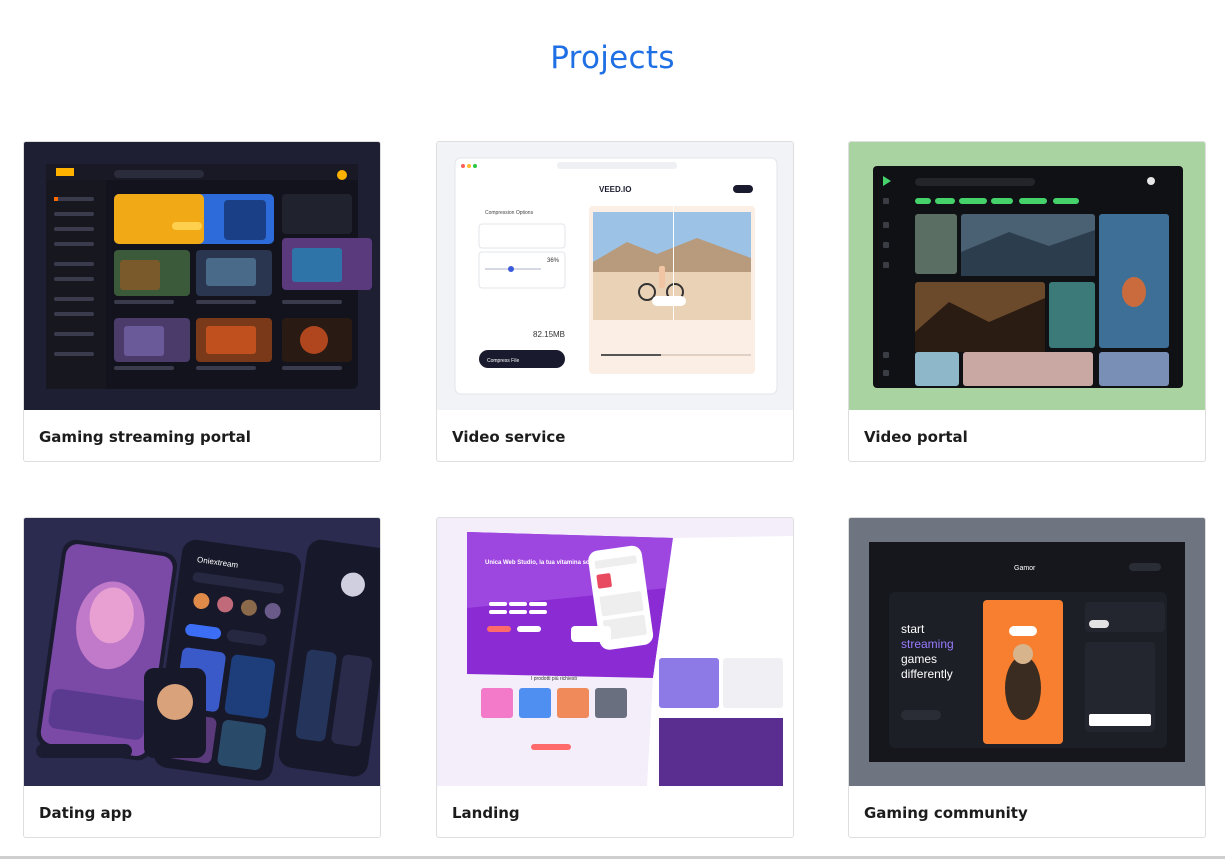  I want to click on project-card-gaming-streaming-portal: Gaming streaming portal, so click(202, 301).